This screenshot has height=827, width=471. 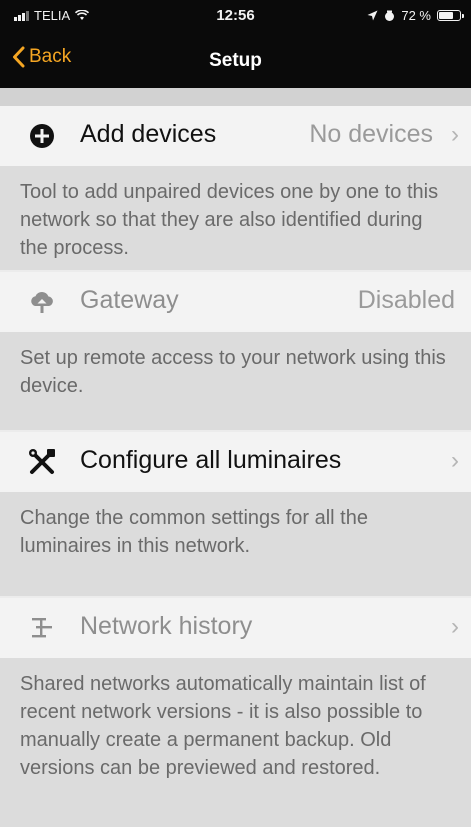 I want to click on network-history-row: Network history ›, so click(x=235, y=628).